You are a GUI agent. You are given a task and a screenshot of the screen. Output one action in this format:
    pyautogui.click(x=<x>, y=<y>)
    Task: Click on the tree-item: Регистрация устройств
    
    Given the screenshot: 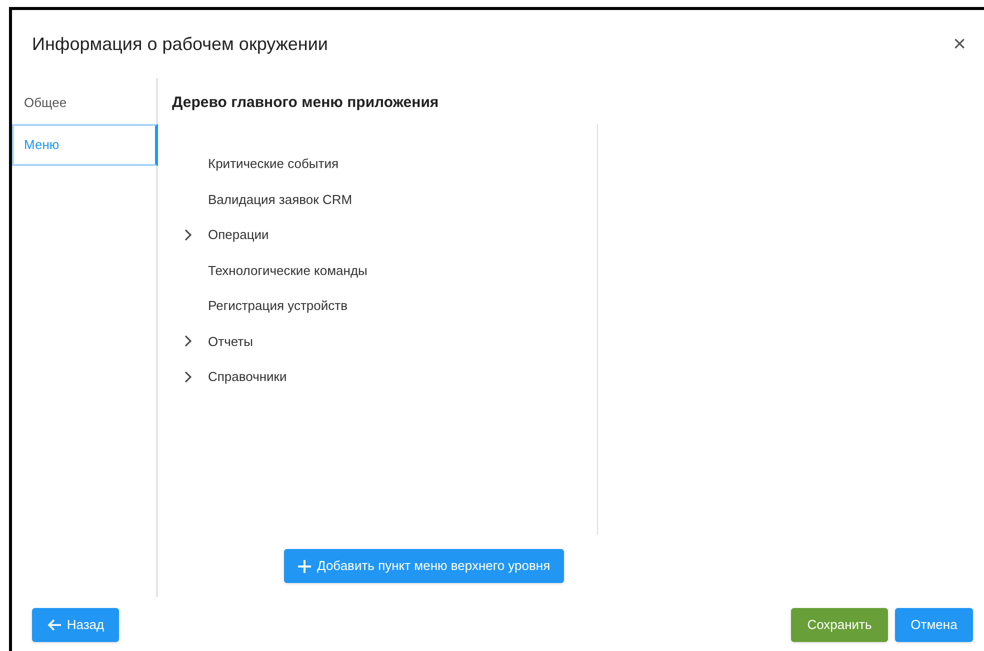 What is the action you would take?
    pyautogui.click(x=278, y=306)
    